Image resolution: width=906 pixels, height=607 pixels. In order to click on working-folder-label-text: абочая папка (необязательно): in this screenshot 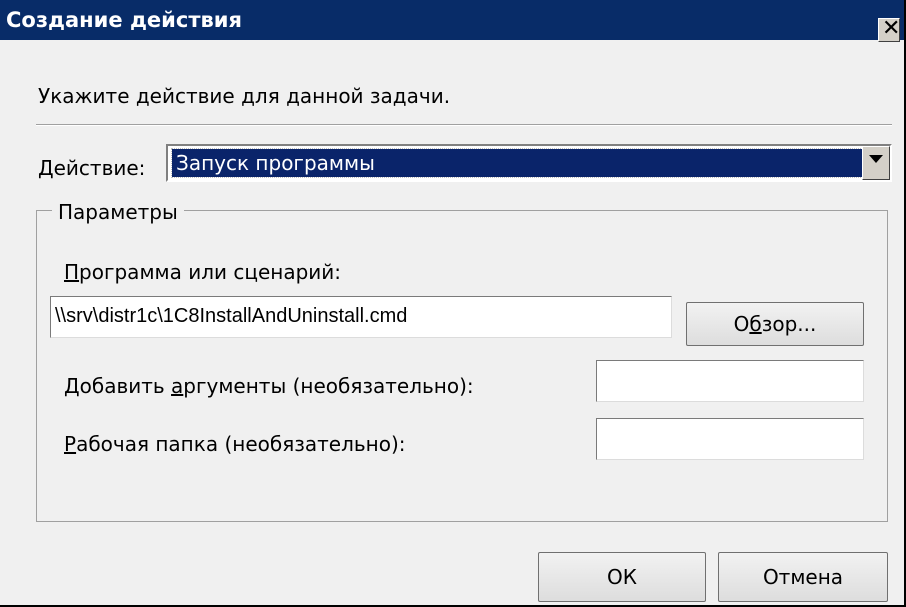, I will do `click(241, 444)`.